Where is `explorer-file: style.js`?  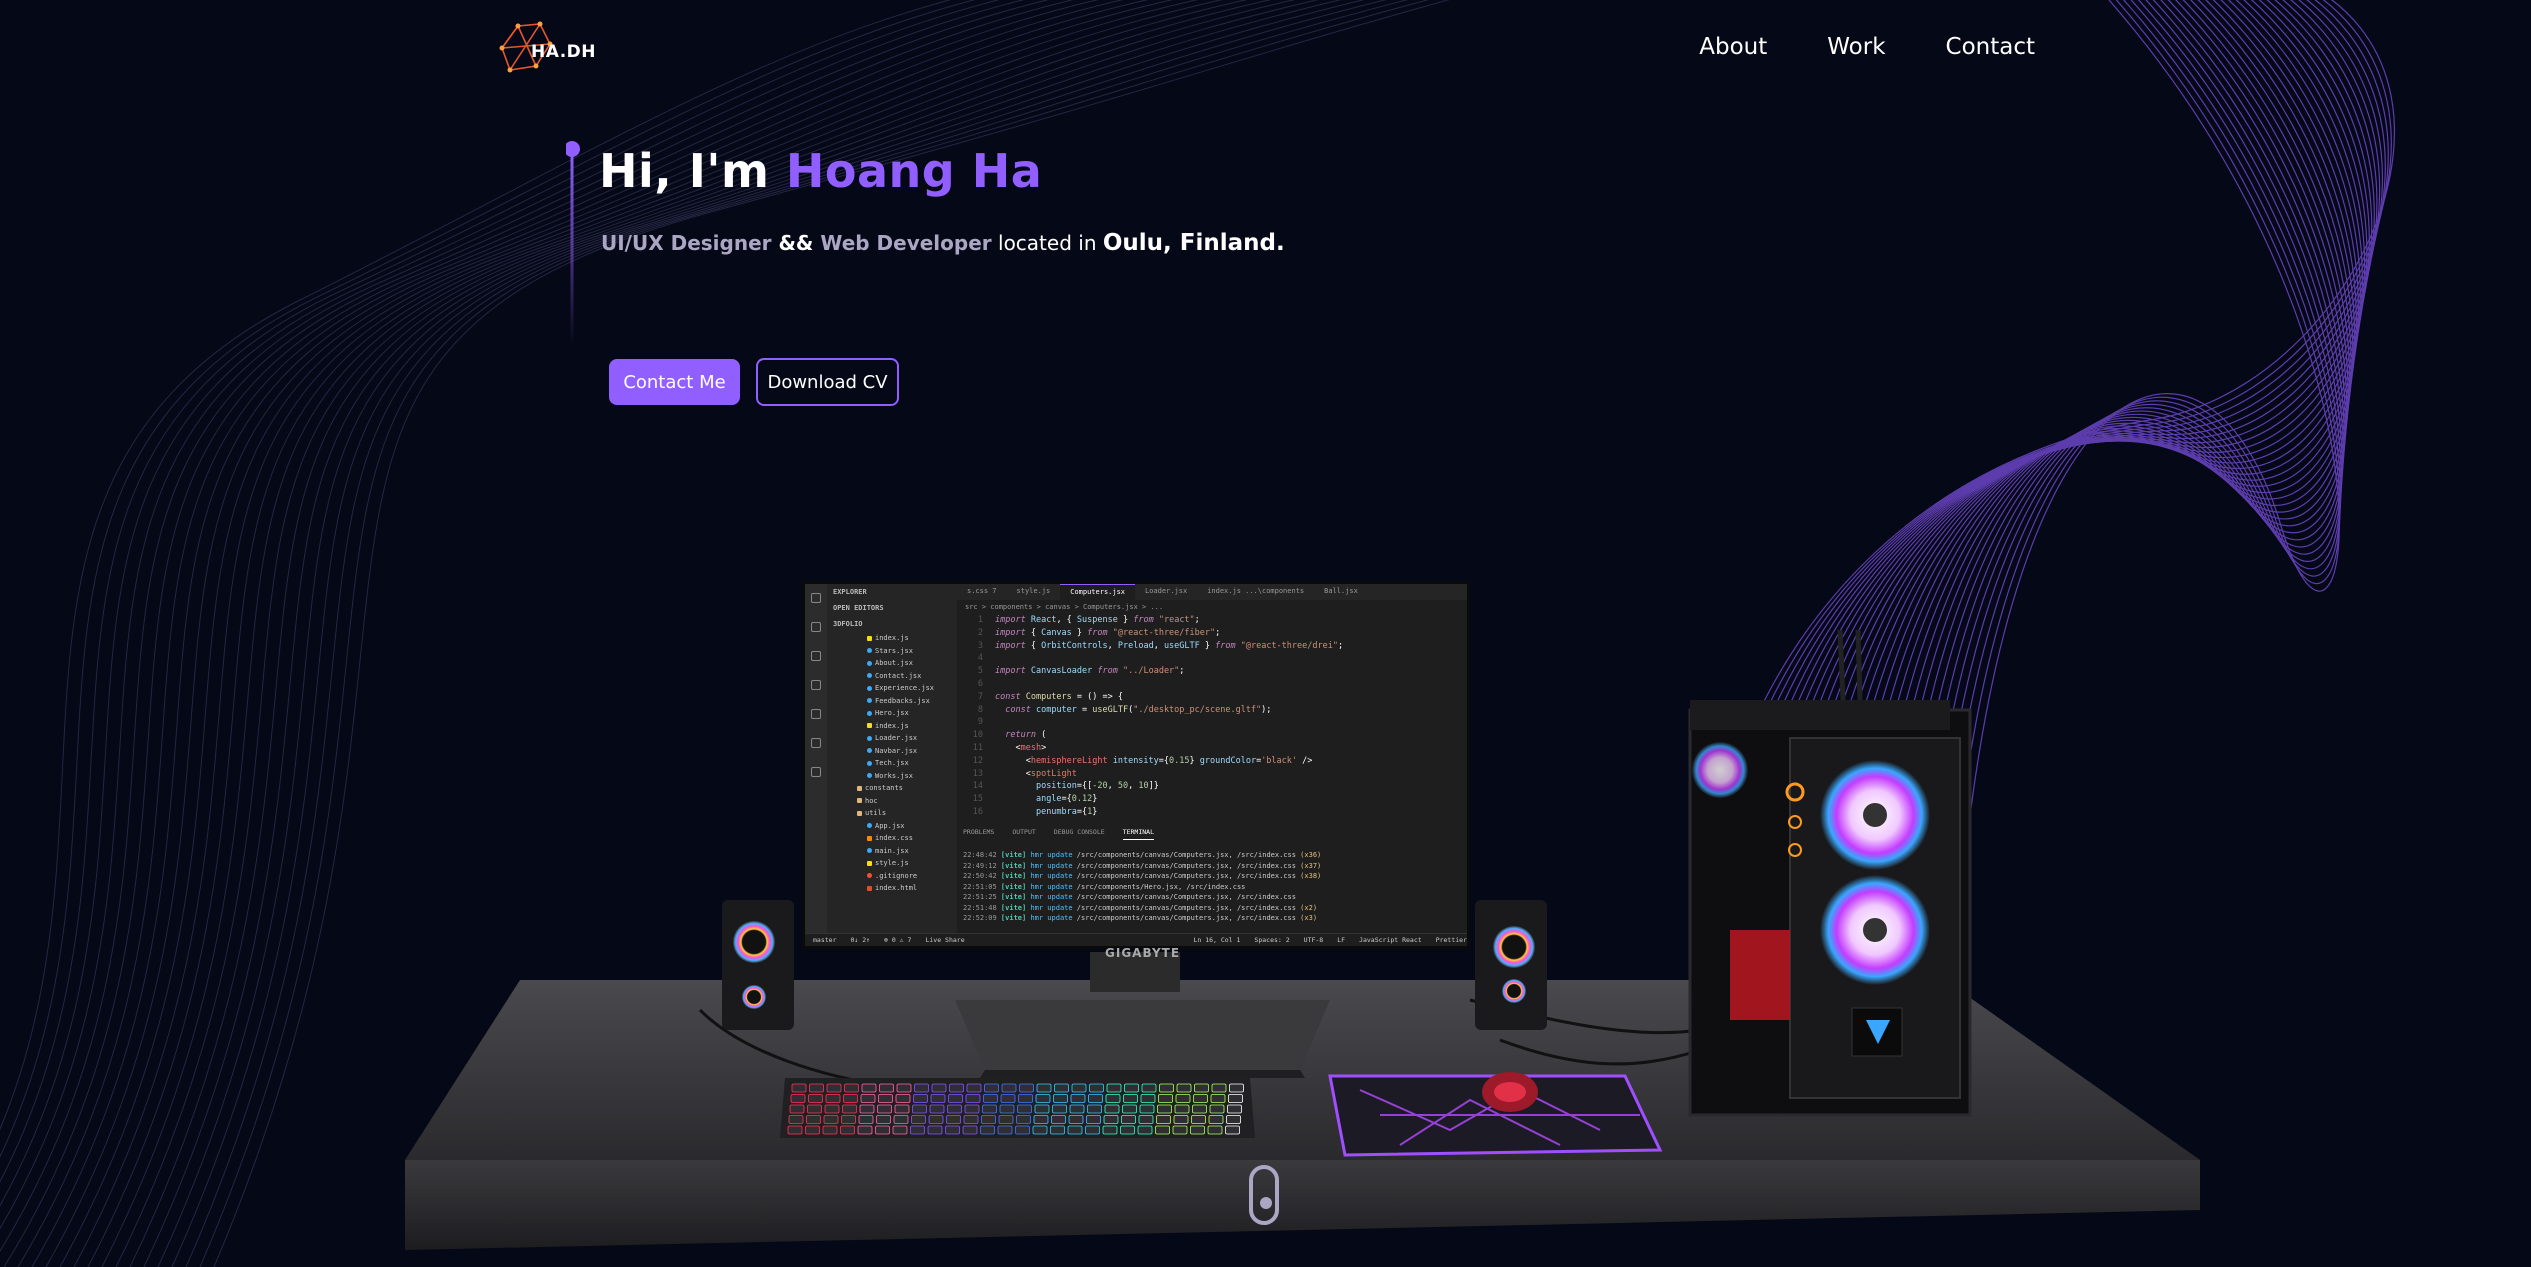 explorer-file: style.js is located at coordinates (892, 863).